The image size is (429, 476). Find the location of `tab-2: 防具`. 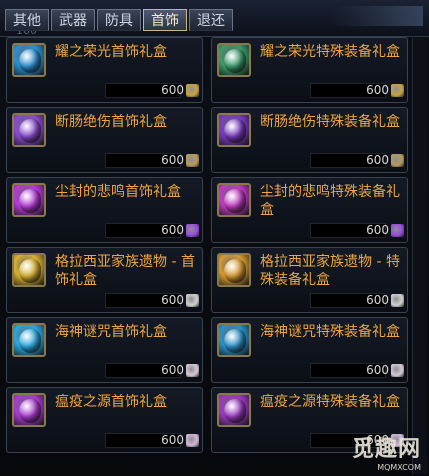

tab-2: 防具 is located at coordinates (119, 20).